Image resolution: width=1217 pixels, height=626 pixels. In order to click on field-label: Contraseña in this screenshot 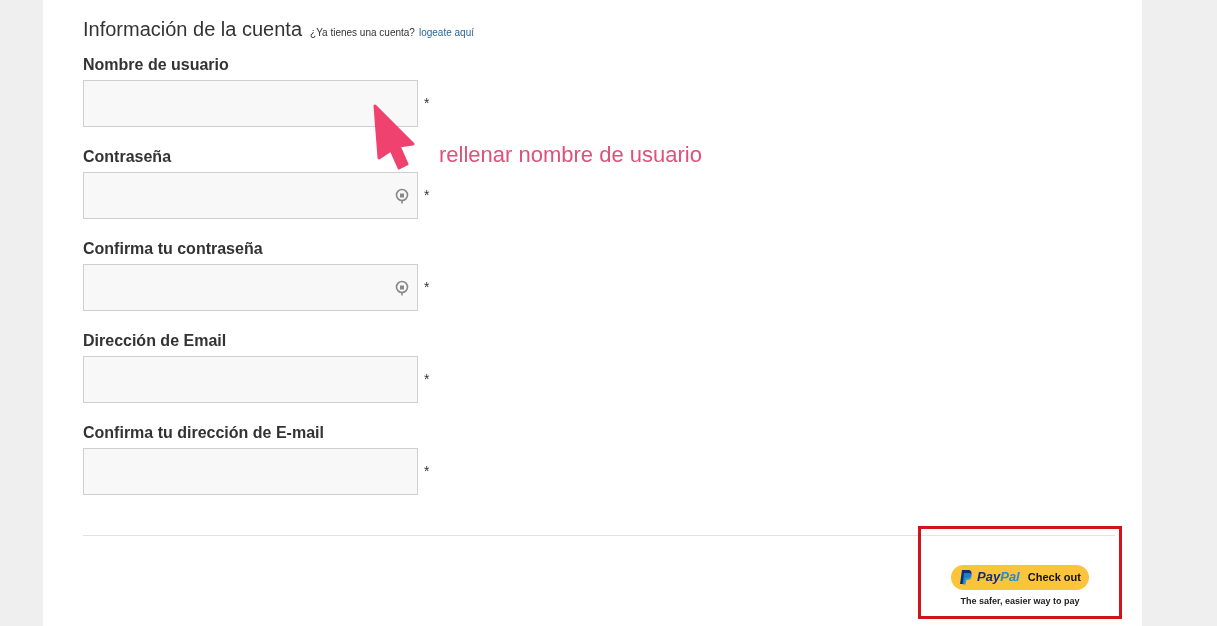, I will do `click(127, 157)`.